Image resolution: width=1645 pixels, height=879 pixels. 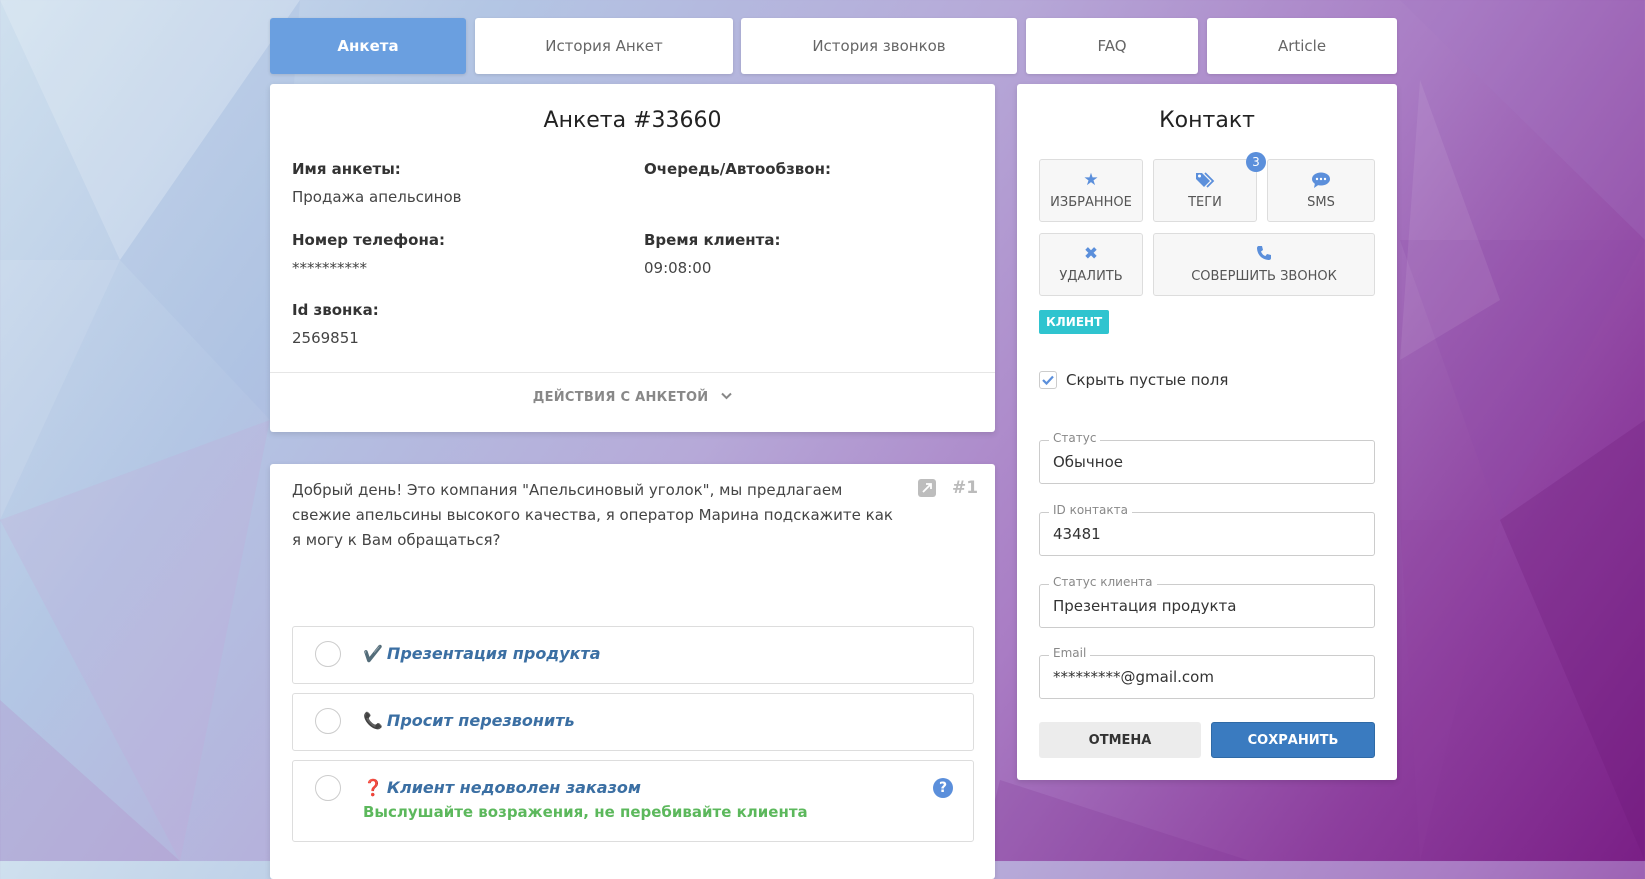 I want to click on tab-article-label: Article, so click(x=1302, y=46).